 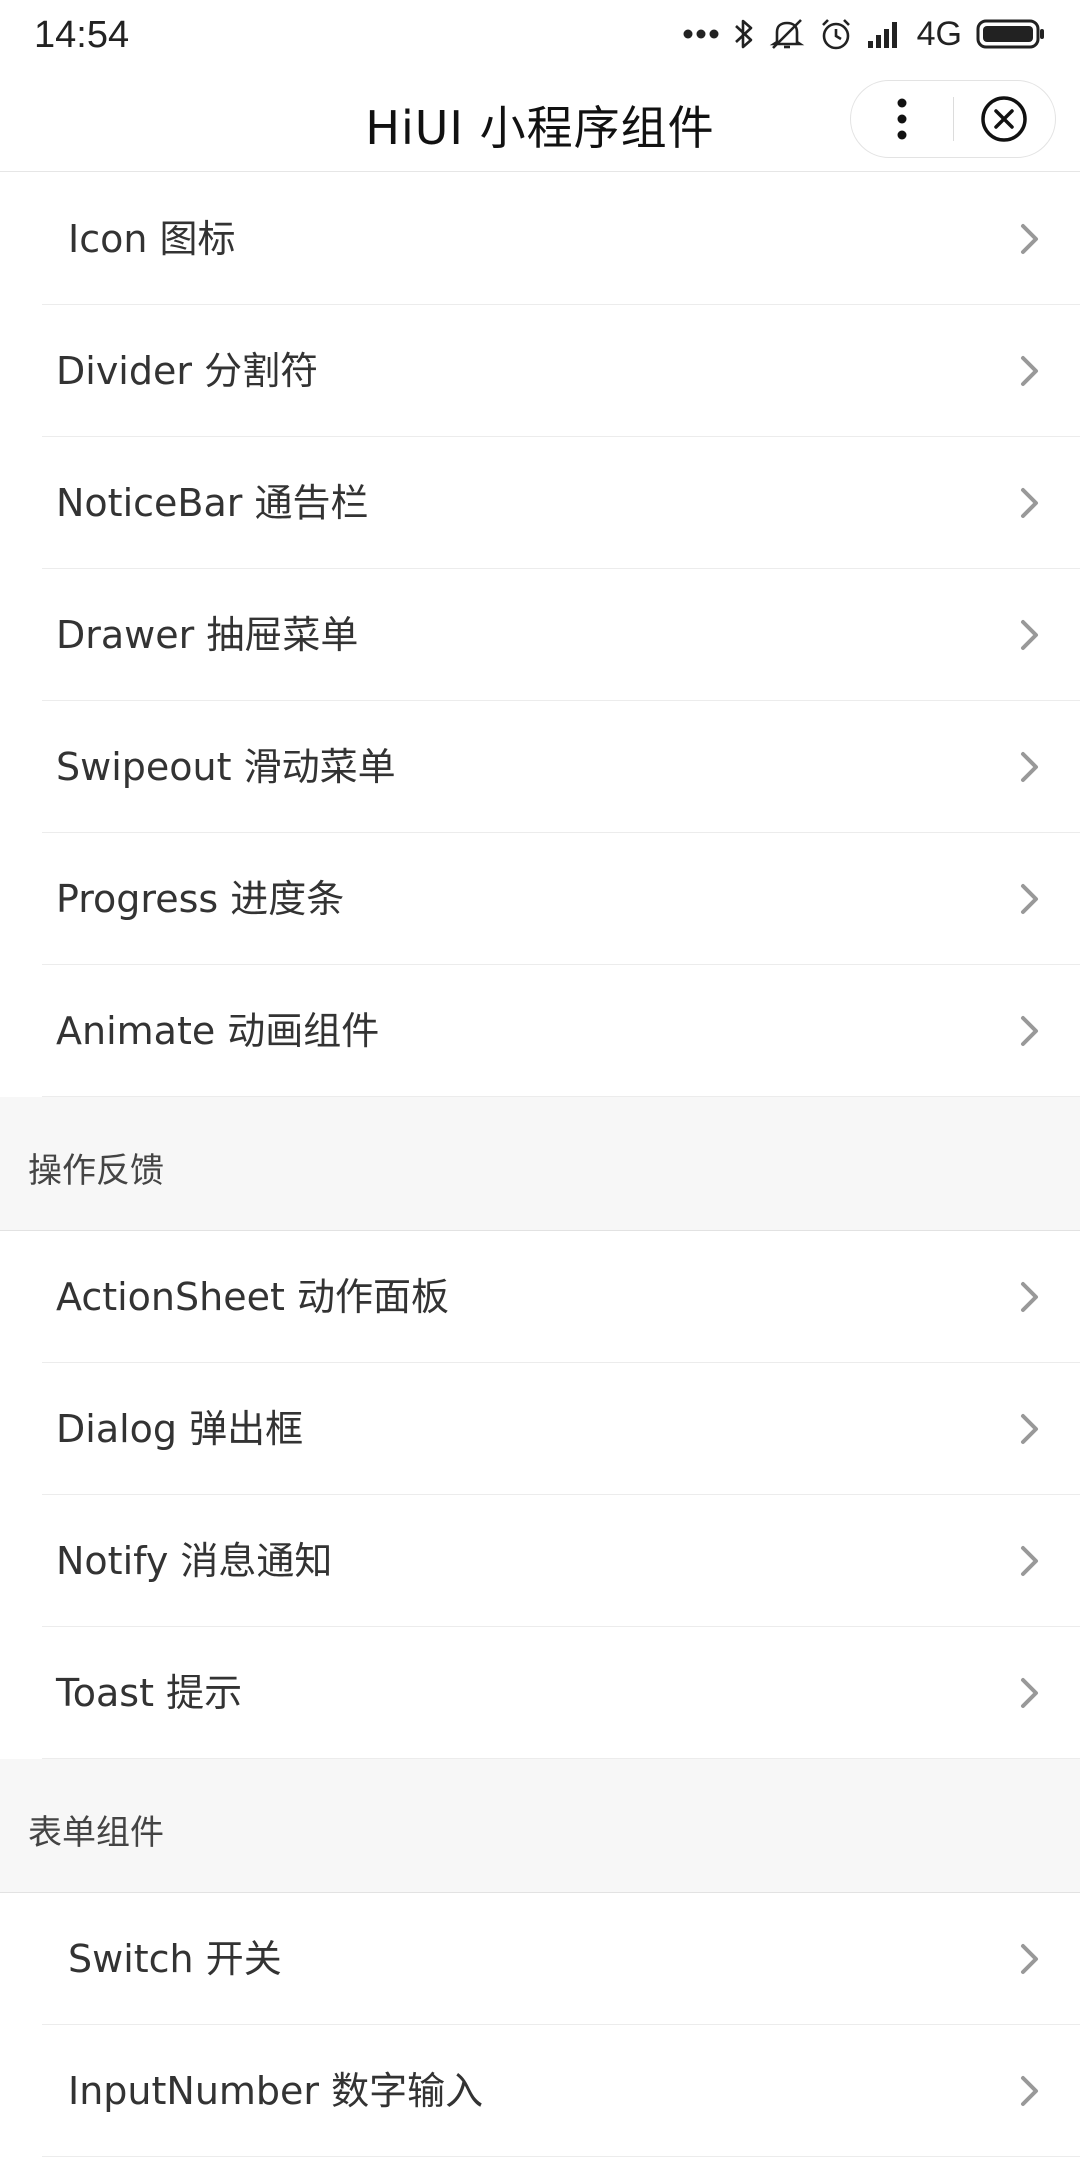 What do you see at coordinates (212, 503) in the screenshot?
I see `list-item-label: NoticeBar 通告栏` at bounding box center [212, 503].